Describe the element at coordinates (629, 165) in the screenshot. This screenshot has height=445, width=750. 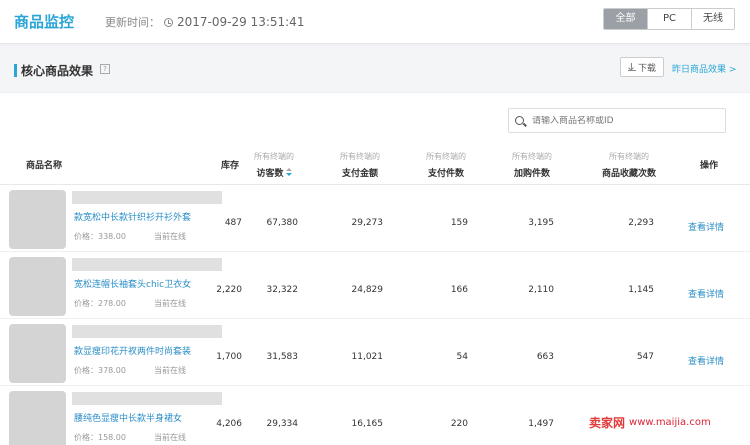
I see `col-fav: 所有终端的 商品收藏次数` at that location.